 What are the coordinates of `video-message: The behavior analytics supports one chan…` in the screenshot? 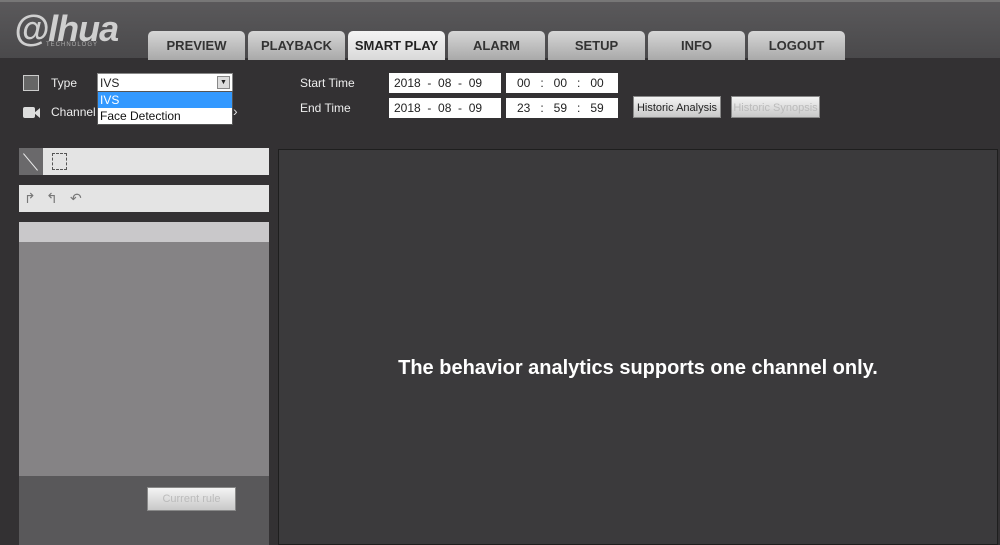 It's located at (638, 368).